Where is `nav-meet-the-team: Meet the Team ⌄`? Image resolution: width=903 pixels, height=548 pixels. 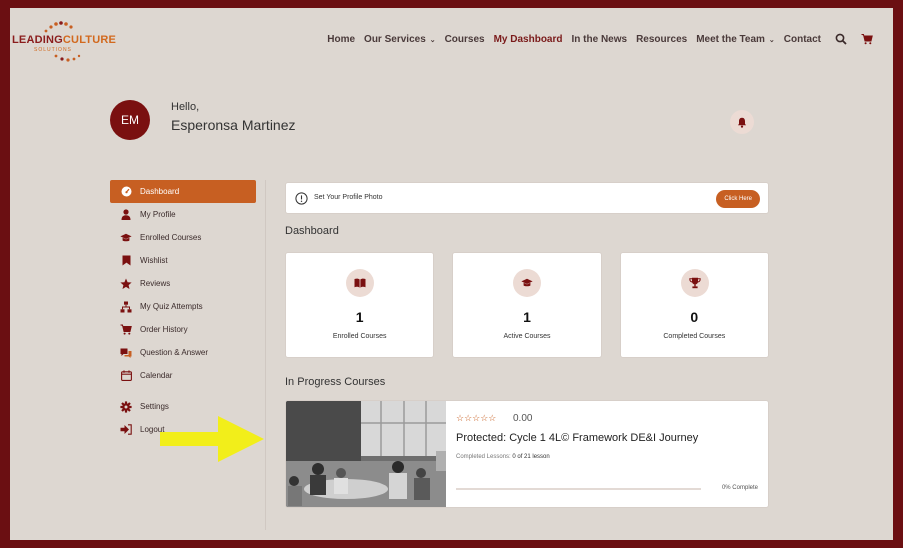
nav-meet-the-team: Meet the Team ⌄ is located at coordinates (735, 39).